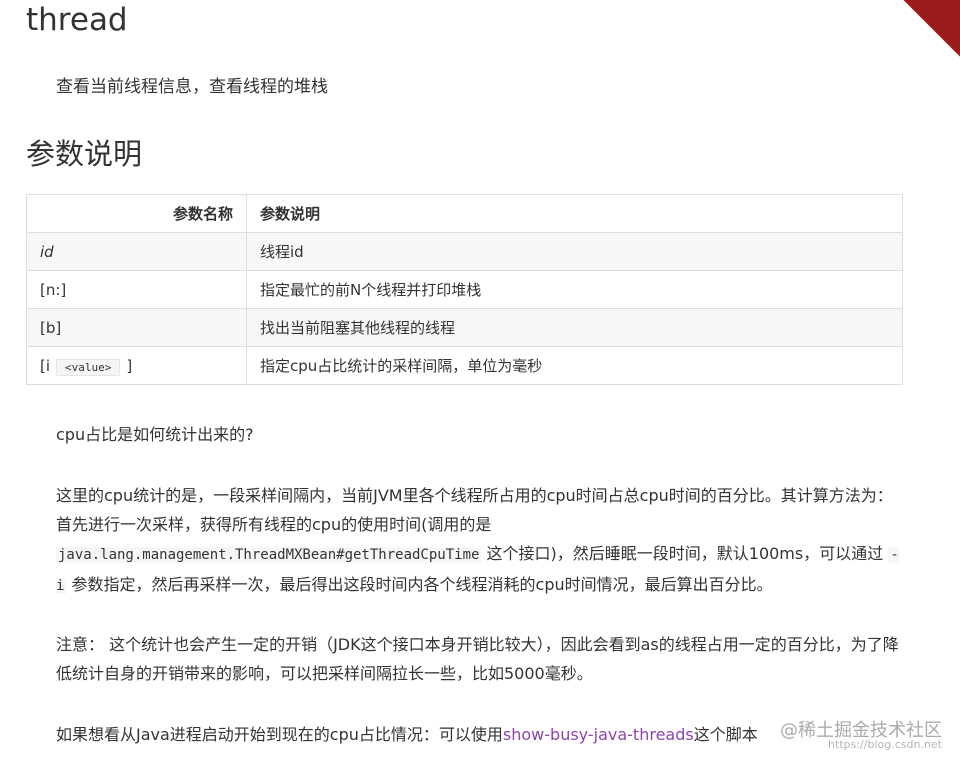  Describe the element at coordinates (136, 251) in the screenshot. I see `param-name-cell: id` at that location.